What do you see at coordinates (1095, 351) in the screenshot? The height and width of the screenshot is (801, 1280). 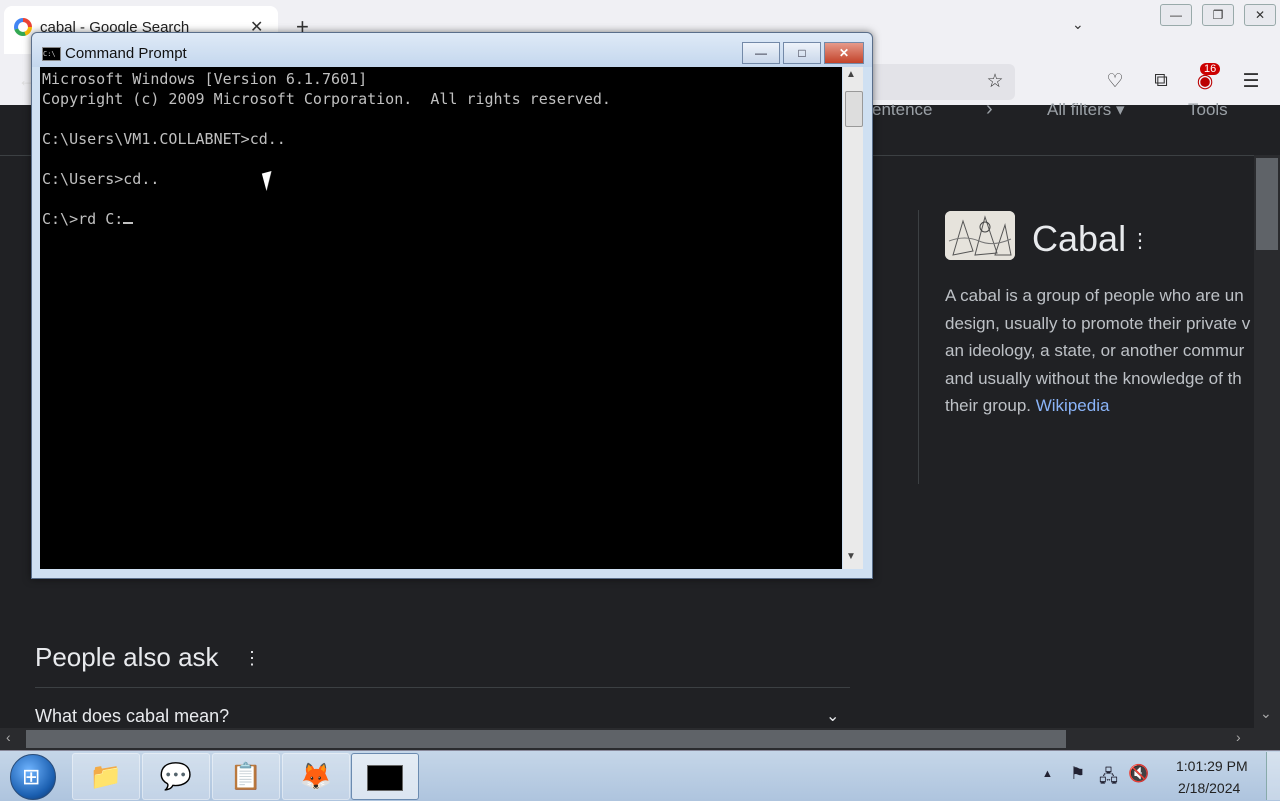 I see `kp-desc-line: an ideology, a state, or another commur` at bounding box center [1095, 351].